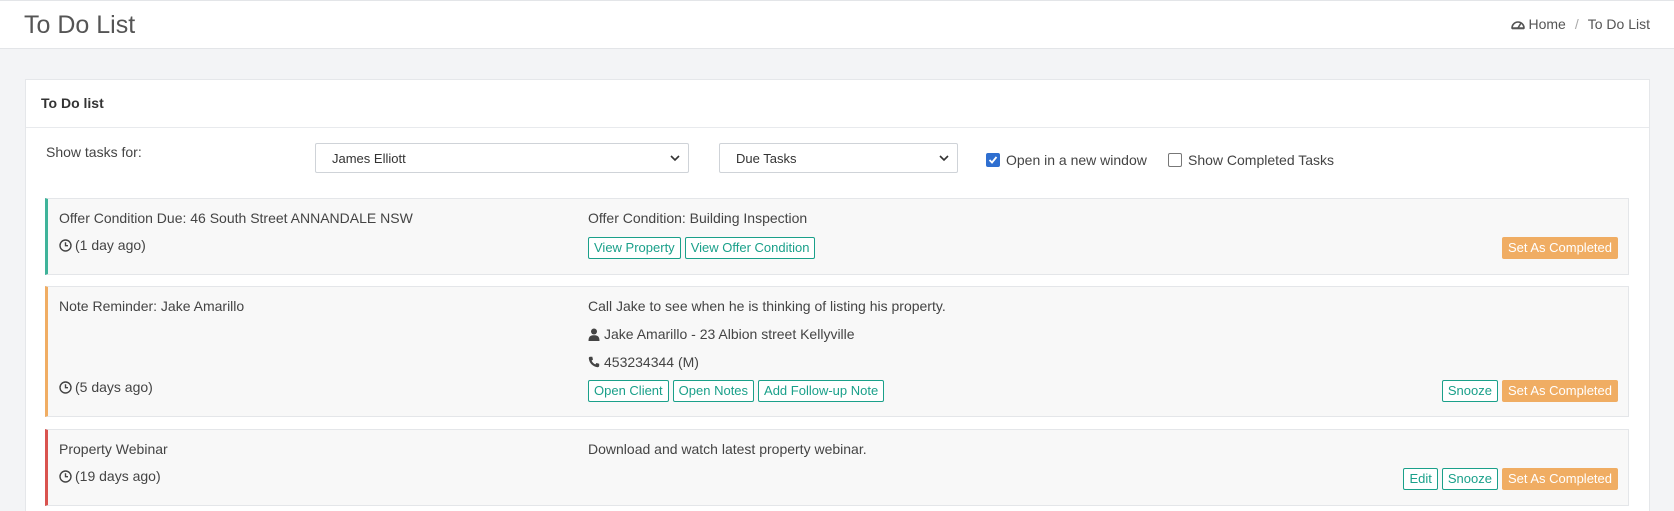 This screenshot has height=511, width=1674. I want to click on task-right-actions: Snooze Set As Completed, so click(1529, 391).